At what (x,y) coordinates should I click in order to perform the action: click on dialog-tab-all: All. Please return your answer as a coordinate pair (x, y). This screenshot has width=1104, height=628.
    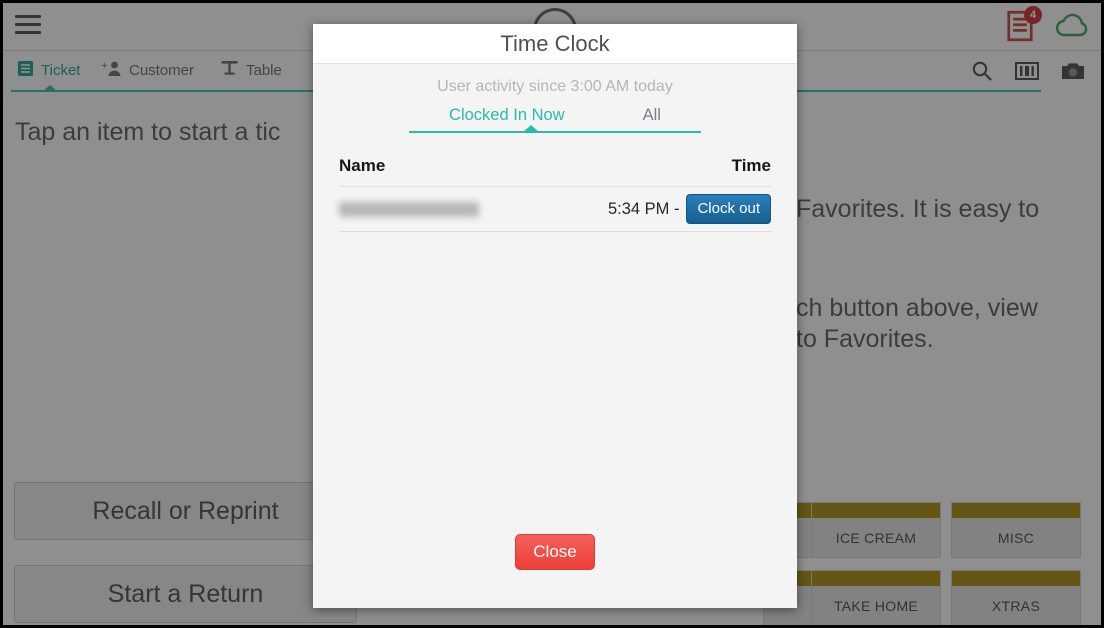
    Looking at the image, I should click on (652, 115).